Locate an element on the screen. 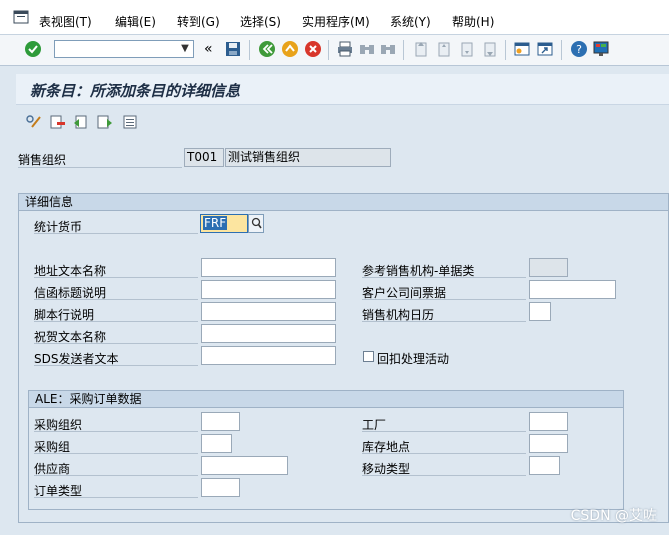 The width and height of the screenshot is (669, 535). sales-org-label: 销售组织 is located at coordinates (42, 160).